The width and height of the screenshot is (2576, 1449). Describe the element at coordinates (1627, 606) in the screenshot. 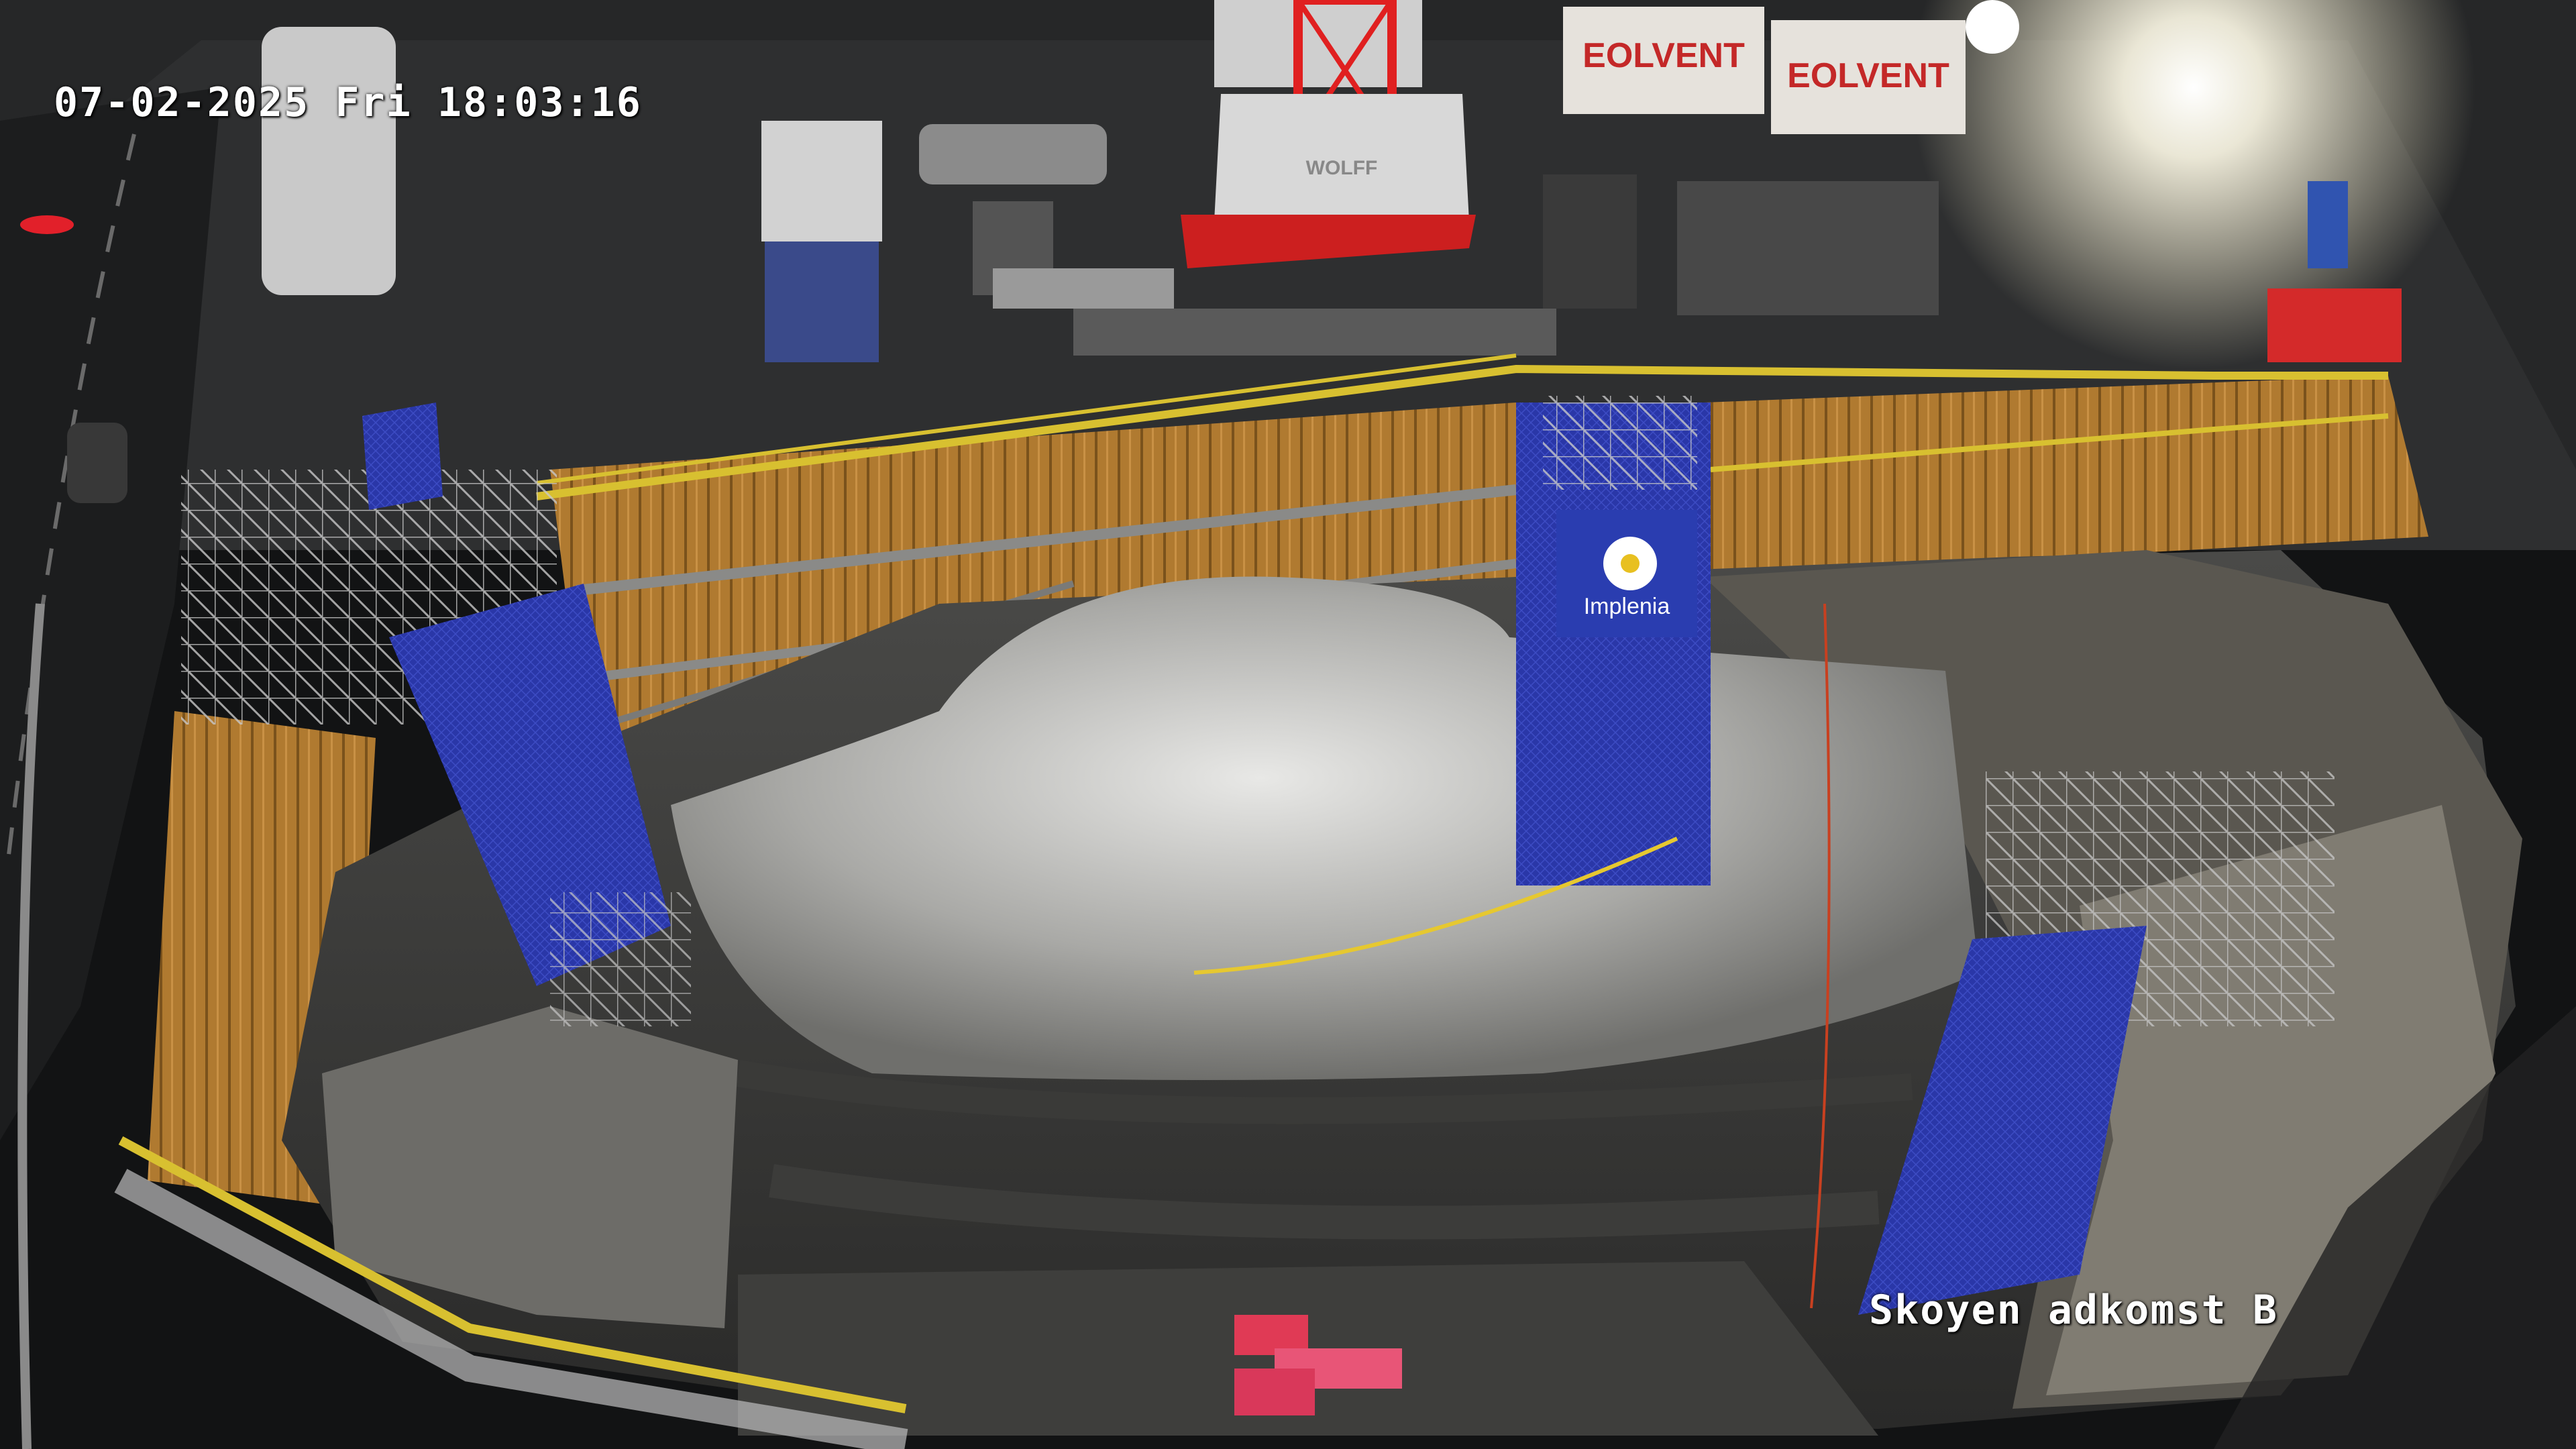

I see `svg-text: Implenia` at that location.